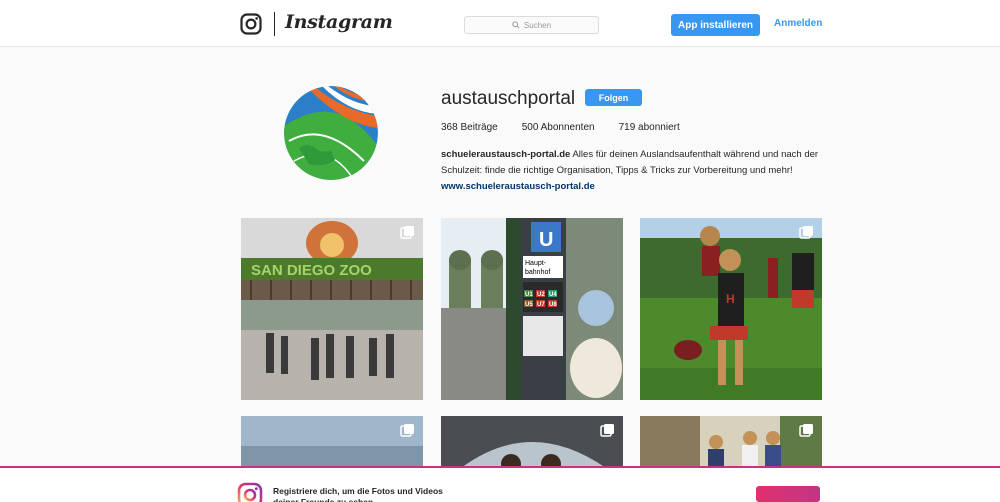  Describe the element at coordinates (536, 263) in the screenshot. I see `station-sign-text: Haupt-` at that location.